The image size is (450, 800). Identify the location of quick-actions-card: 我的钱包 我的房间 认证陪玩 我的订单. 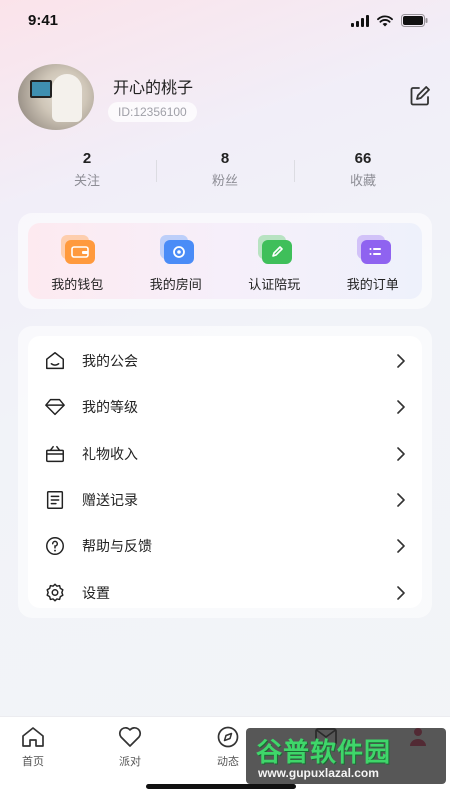
(225, 261).